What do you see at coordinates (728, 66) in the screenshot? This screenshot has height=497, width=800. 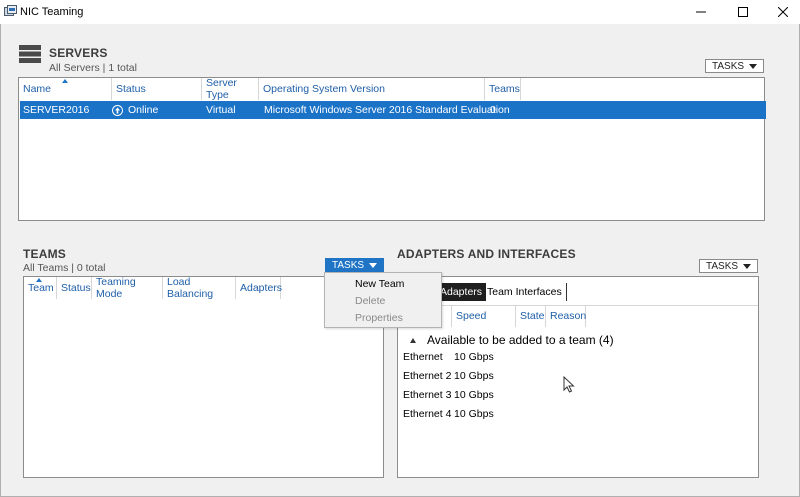 I see `servers-tasks-label: TASKS` at bounding box center [728, 66].